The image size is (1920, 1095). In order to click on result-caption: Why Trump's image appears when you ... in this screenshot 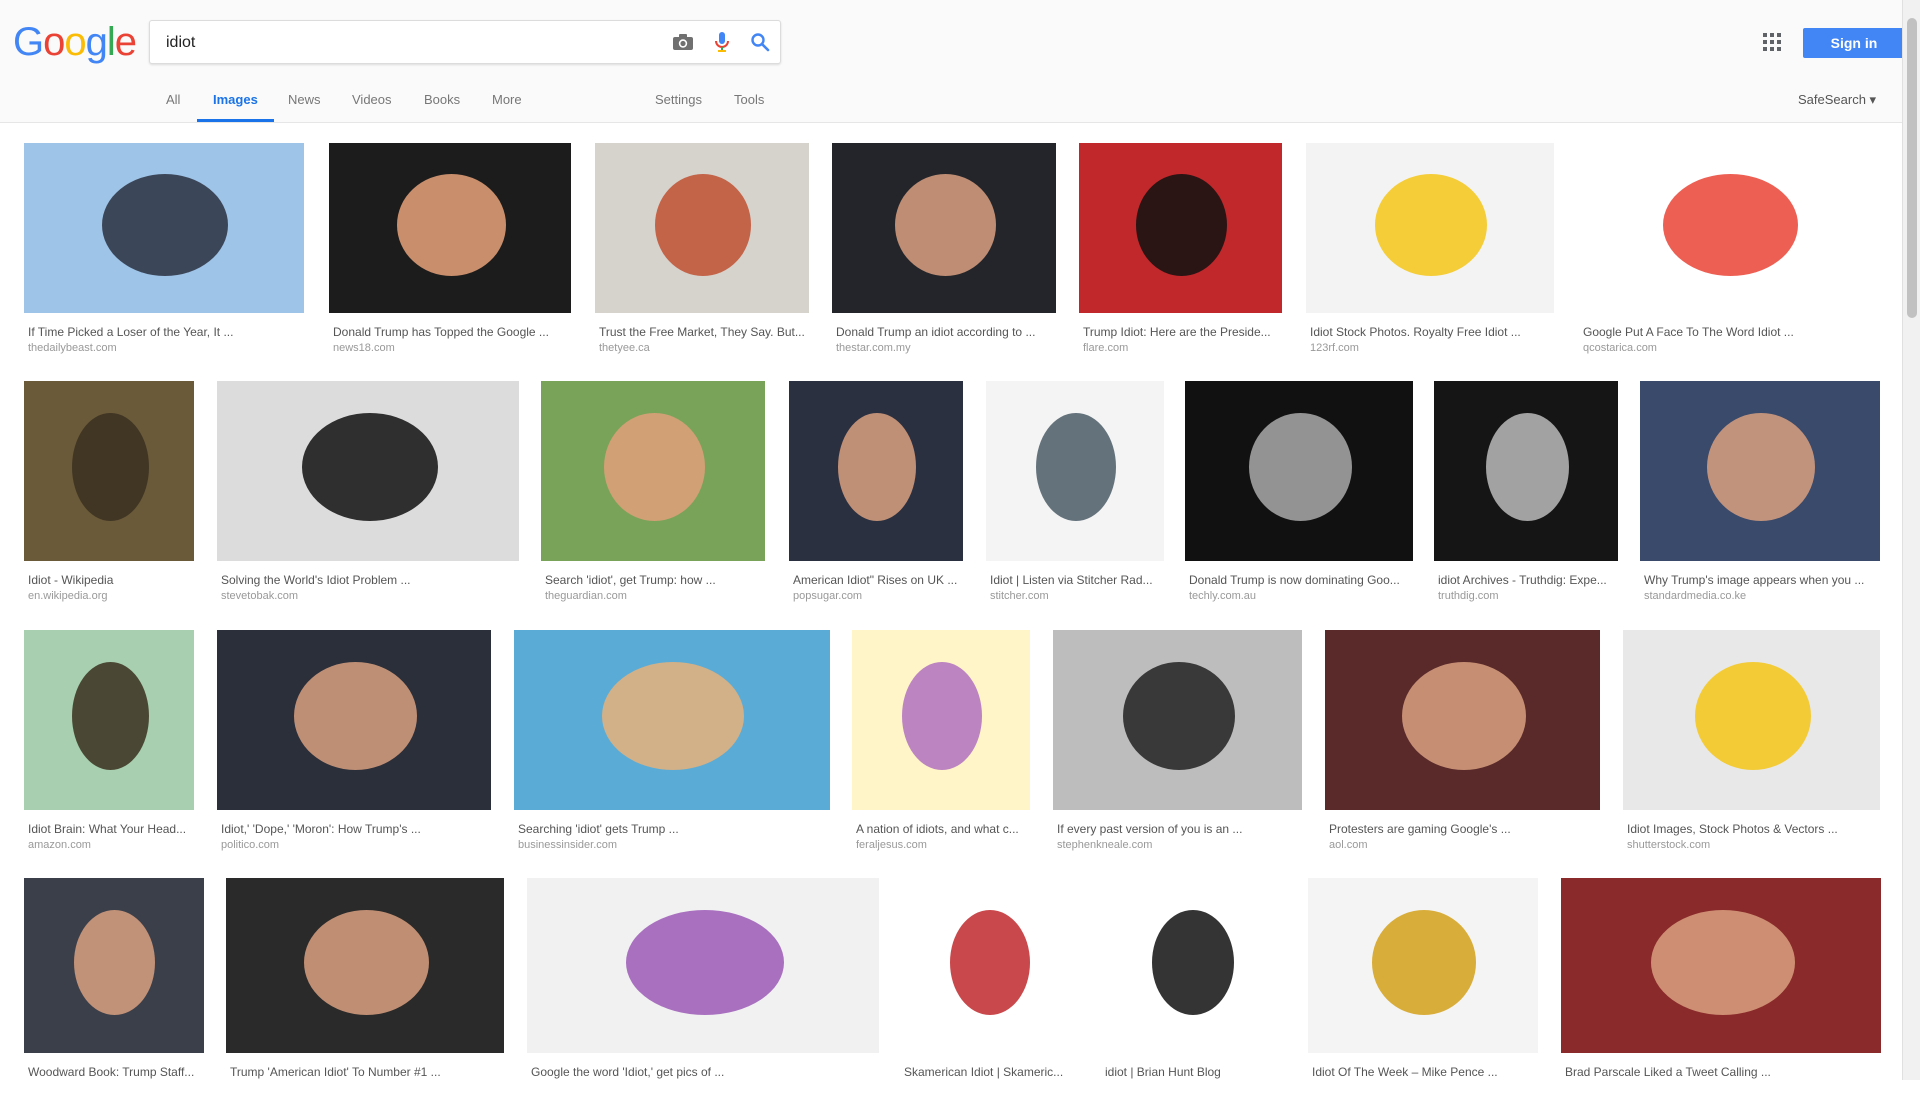, I will do `click(1760, 580)`.